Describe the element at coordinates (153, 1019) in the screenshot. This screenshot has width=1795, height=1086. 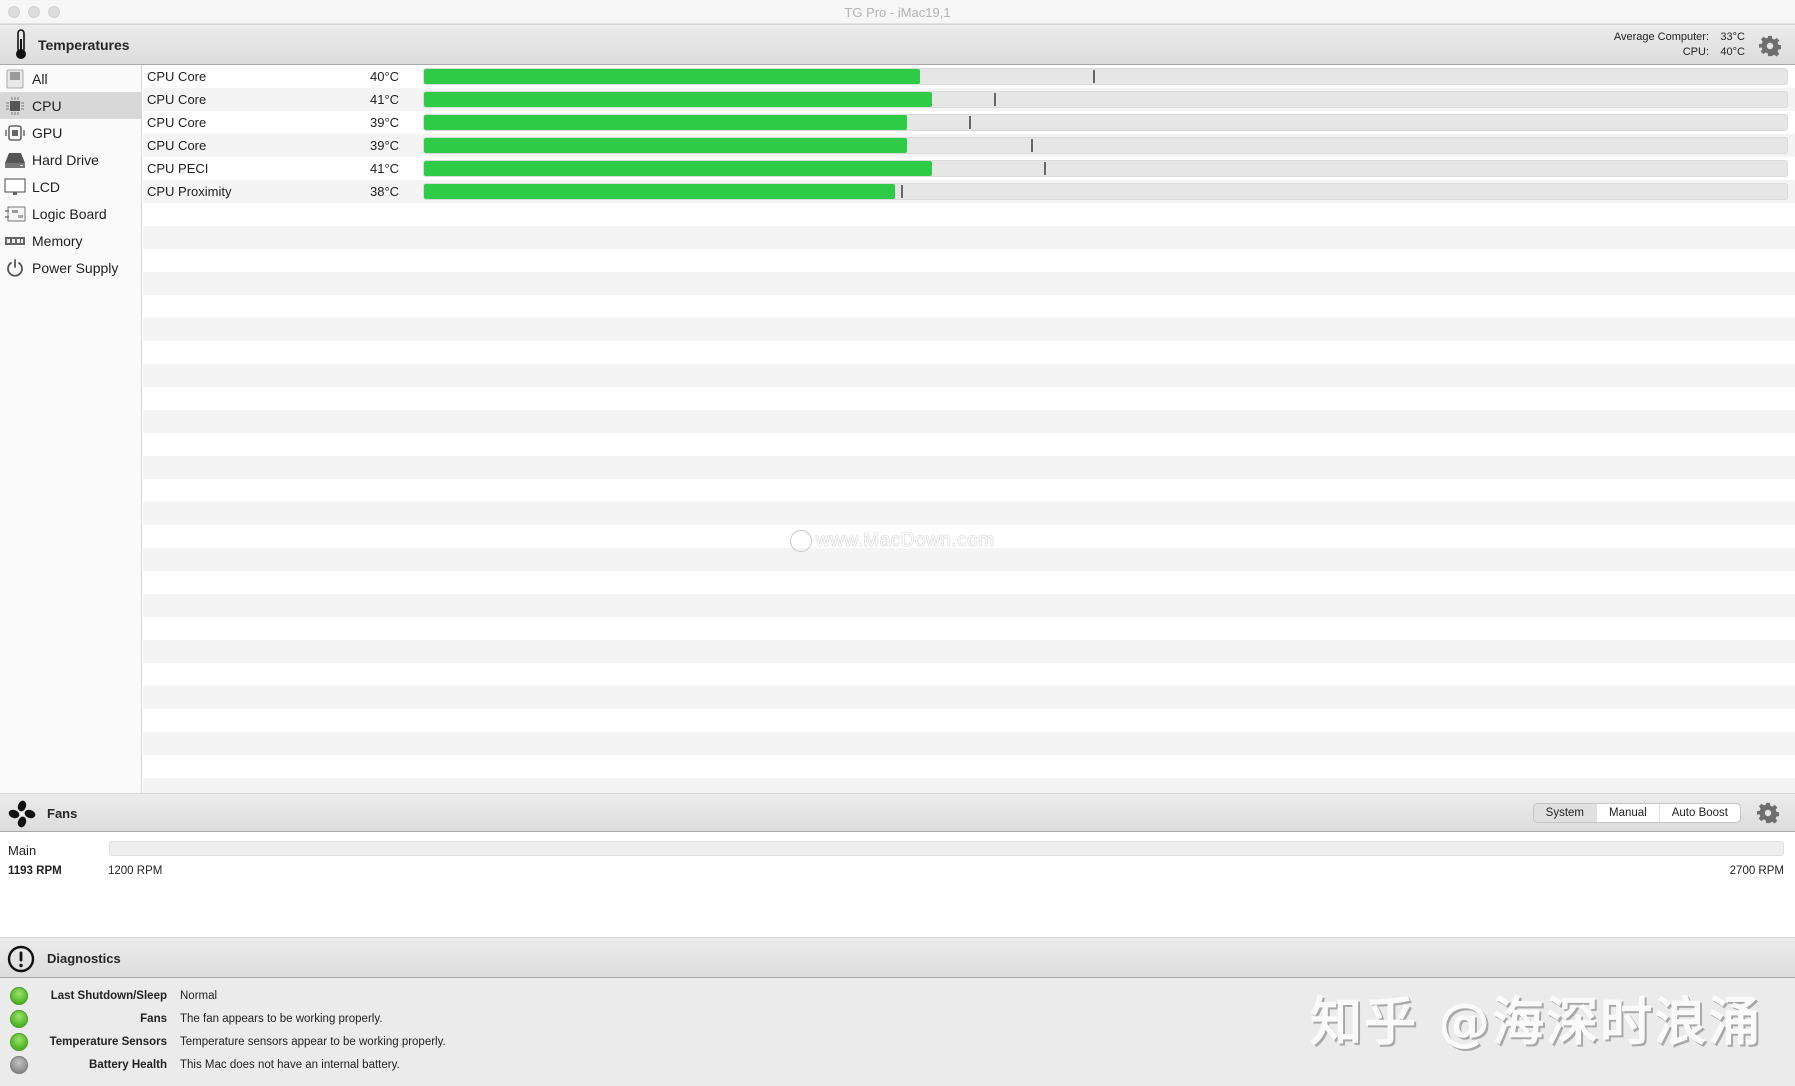
I see `diagnostic-label: Fans` at that location.